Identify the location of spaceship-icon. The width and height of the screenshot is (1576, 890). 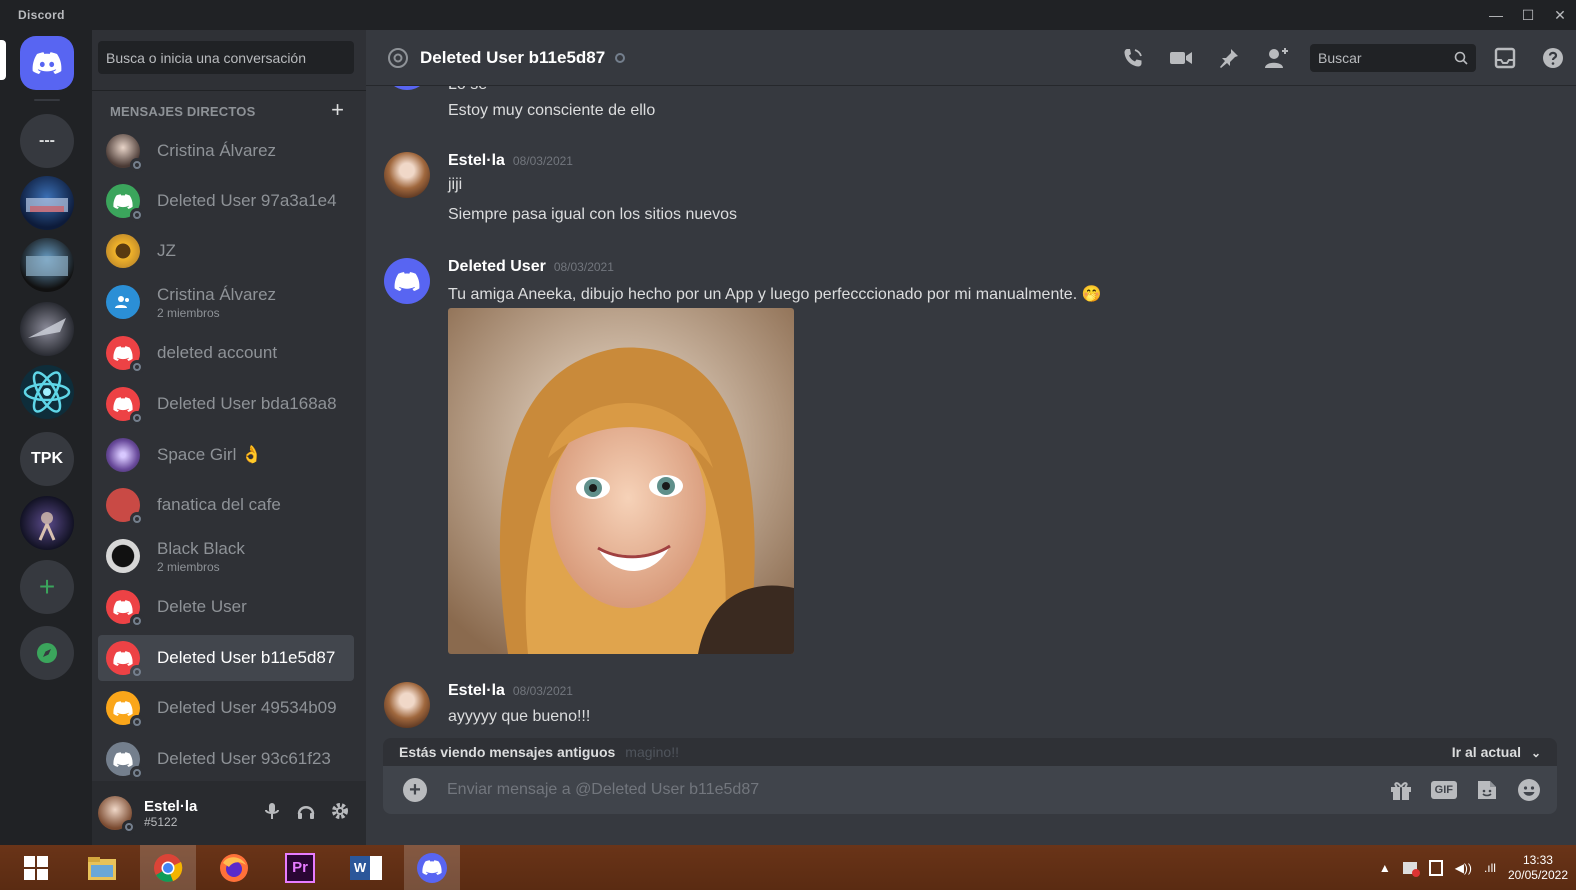
(47, 328).